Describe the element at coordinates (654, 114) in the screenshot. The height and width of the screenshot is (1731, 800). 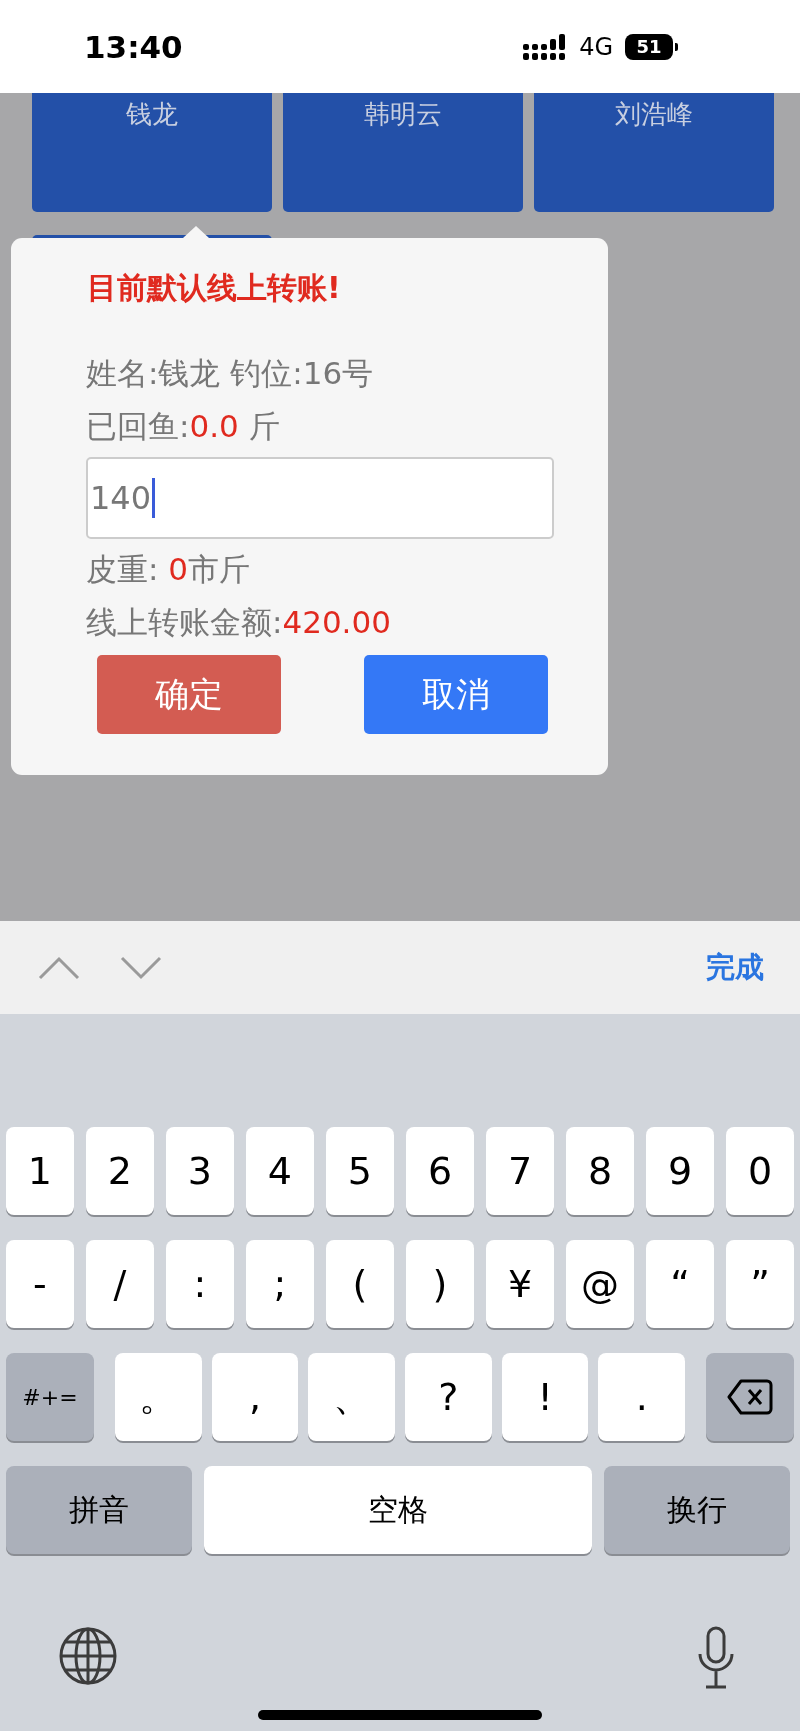
I see `tile-name: 刘浩峰` at that location.